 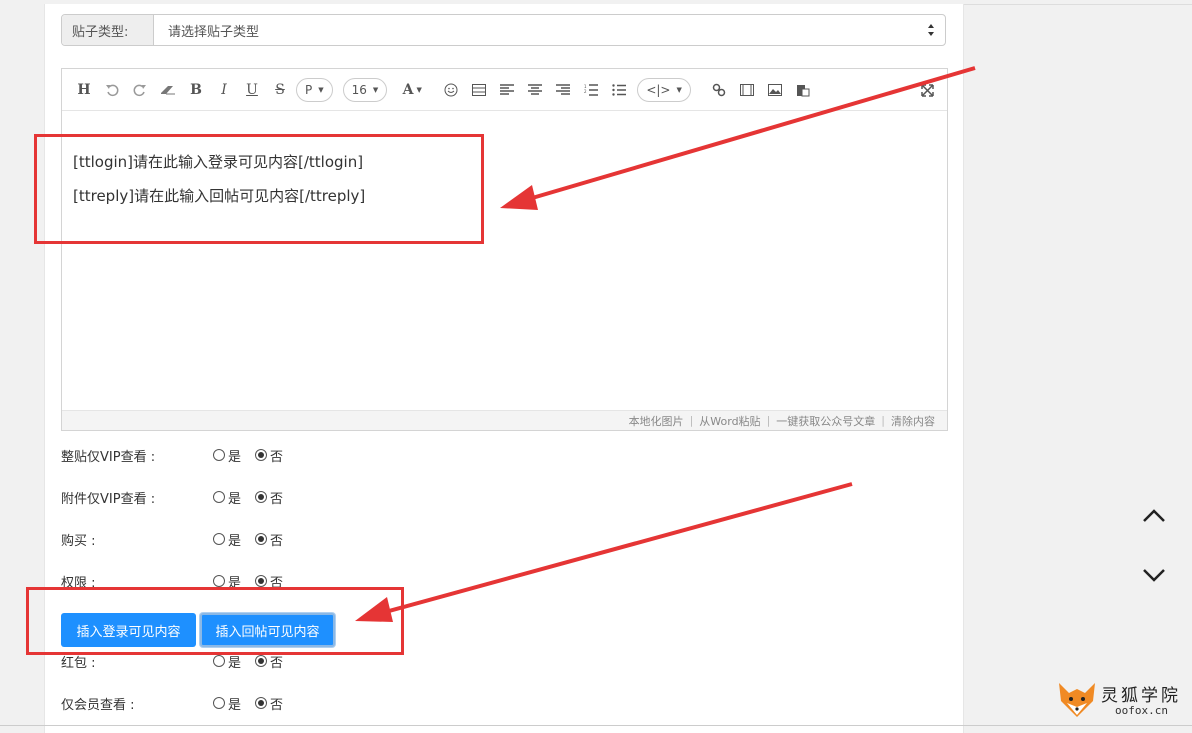 I want to click on watermark-site: oofox.cn, so click(x=1141, y=710).